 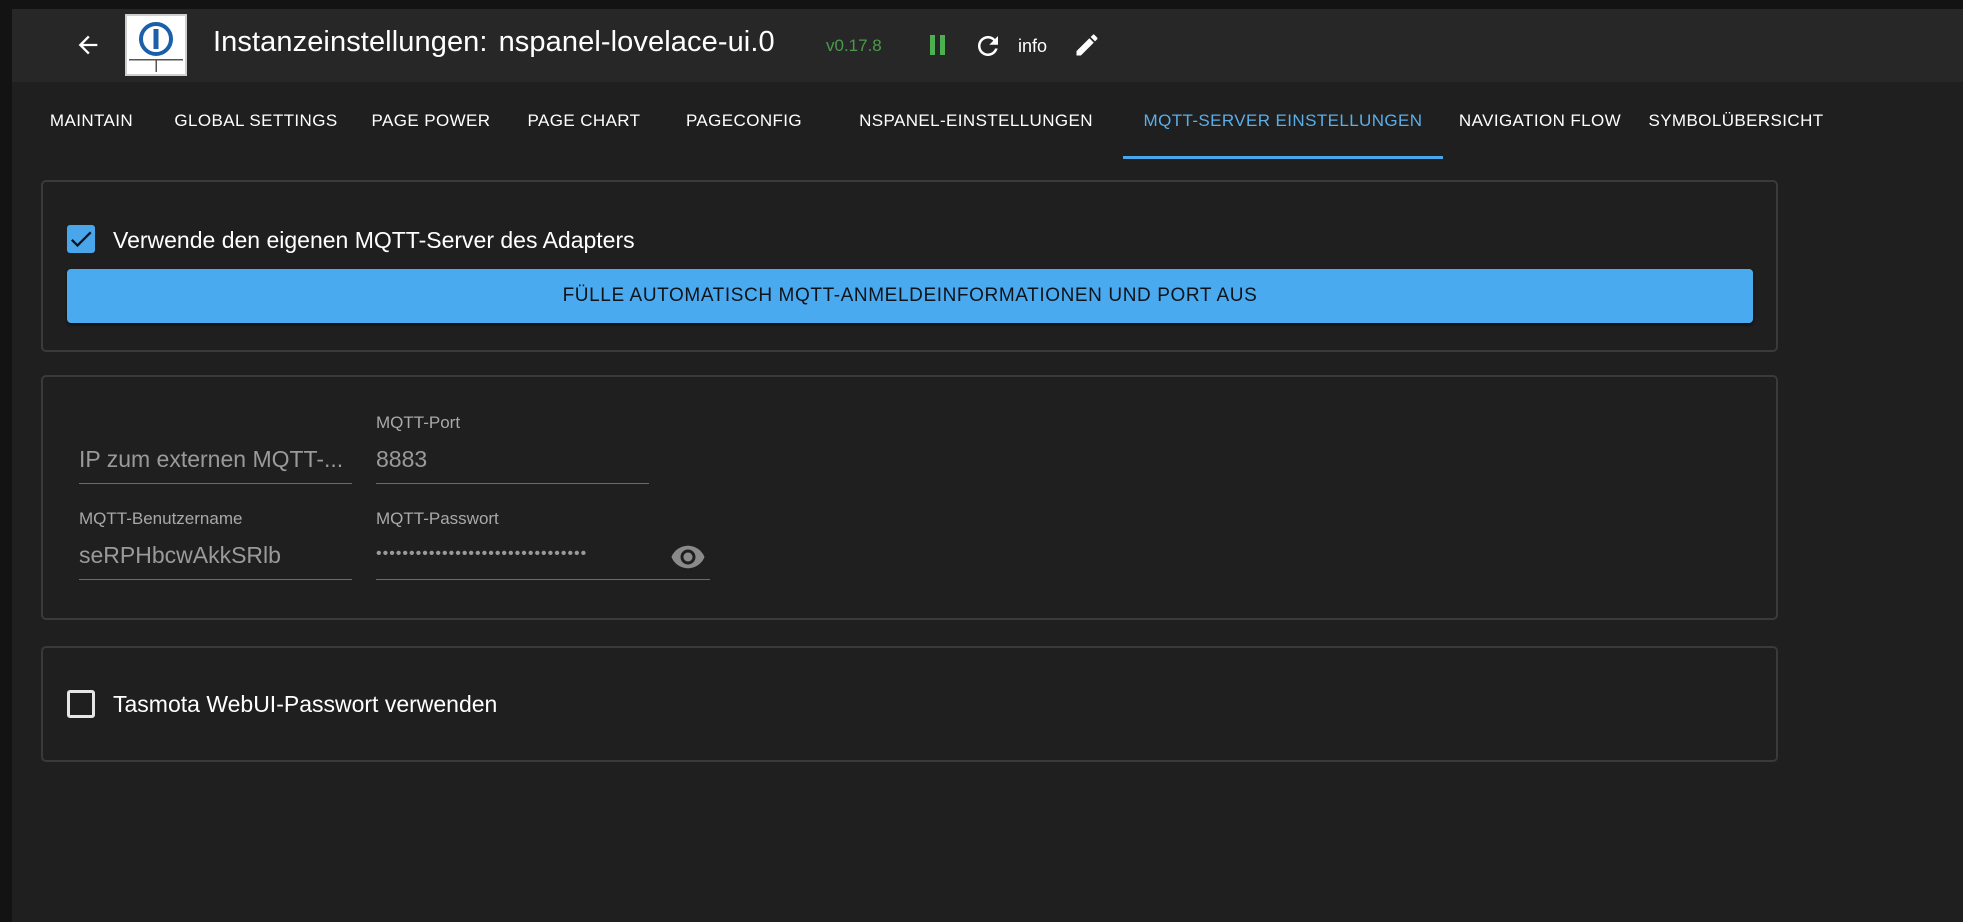 I want to click on mqtt-port-label: MQTT-Port, so click(x=418, y=422).